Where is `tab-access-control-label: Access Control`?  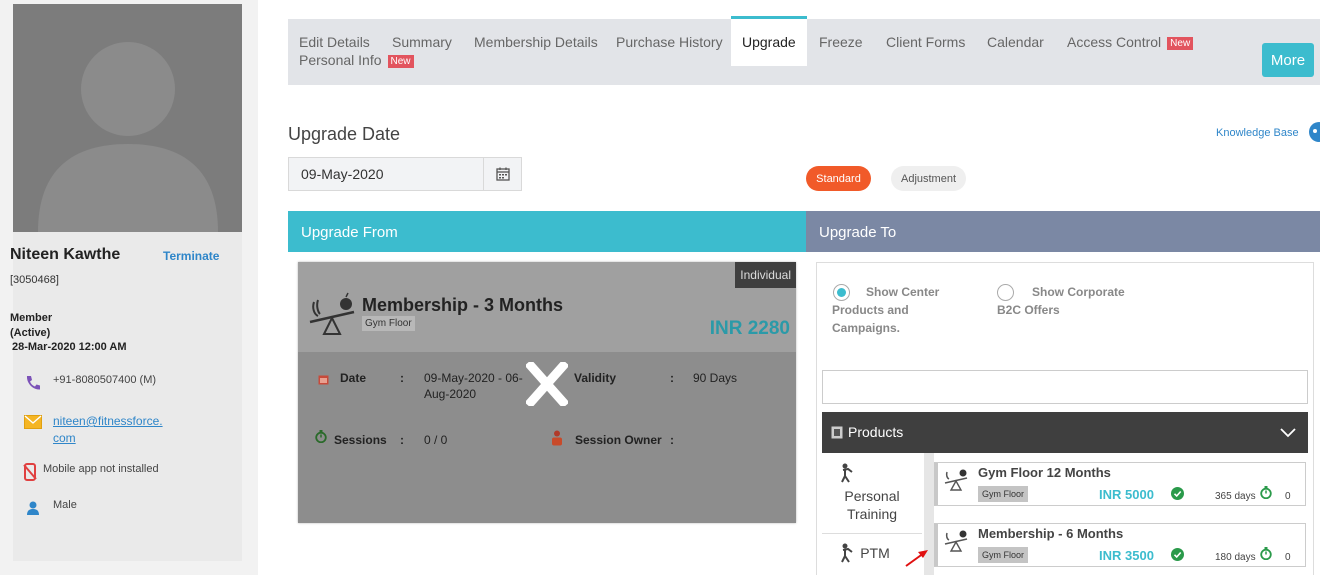
tab-access-control-label: Access Control is located at coordinates (1114, 42).